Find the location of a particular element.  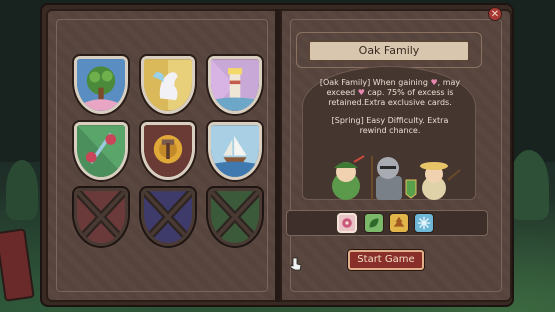

cursor-hand-icon is located at coordinates (296, 264).